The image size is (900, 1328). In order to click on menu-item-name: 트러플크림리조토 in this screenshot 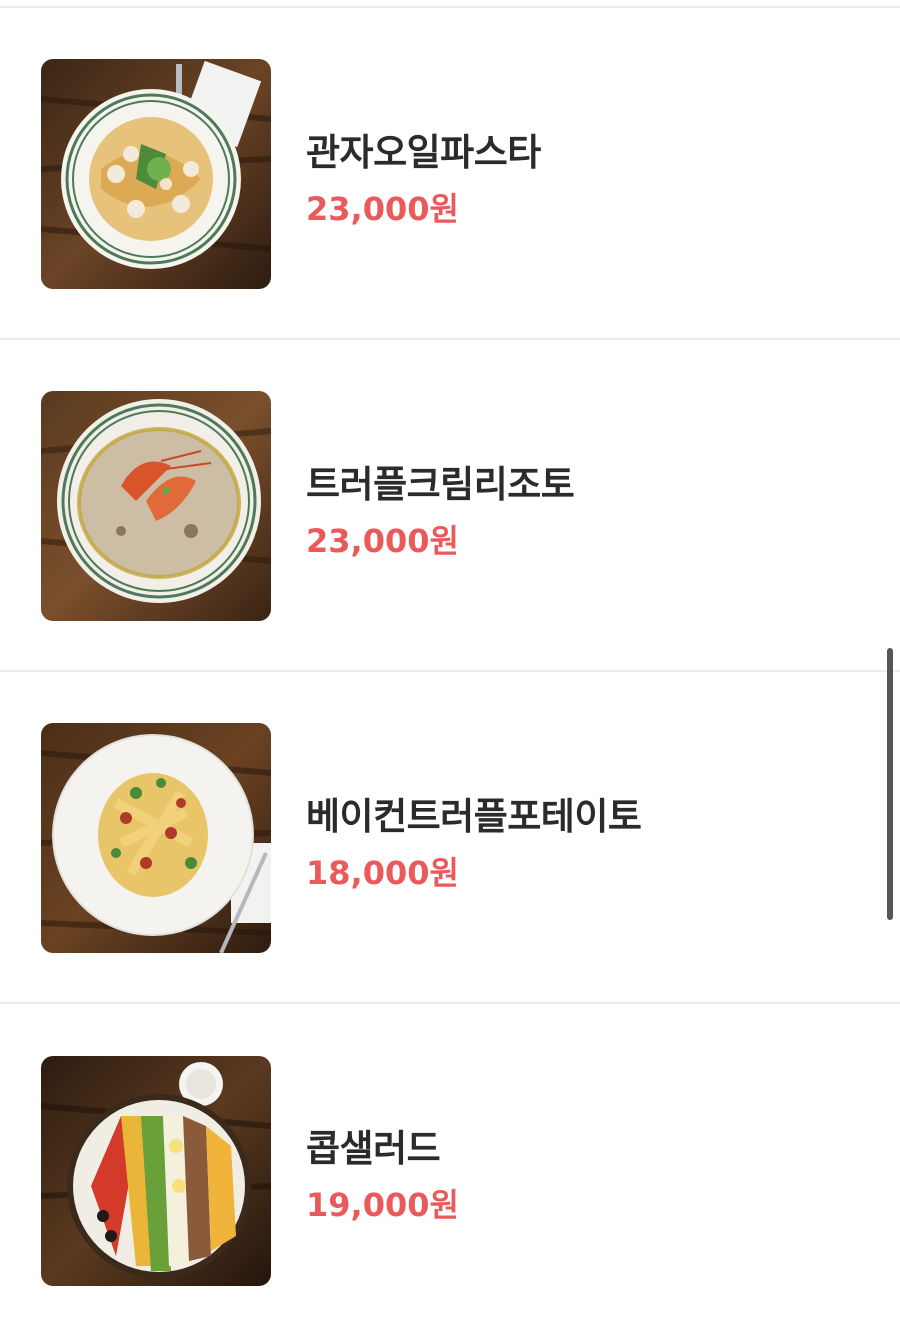, I will do `click(440, 484)`.